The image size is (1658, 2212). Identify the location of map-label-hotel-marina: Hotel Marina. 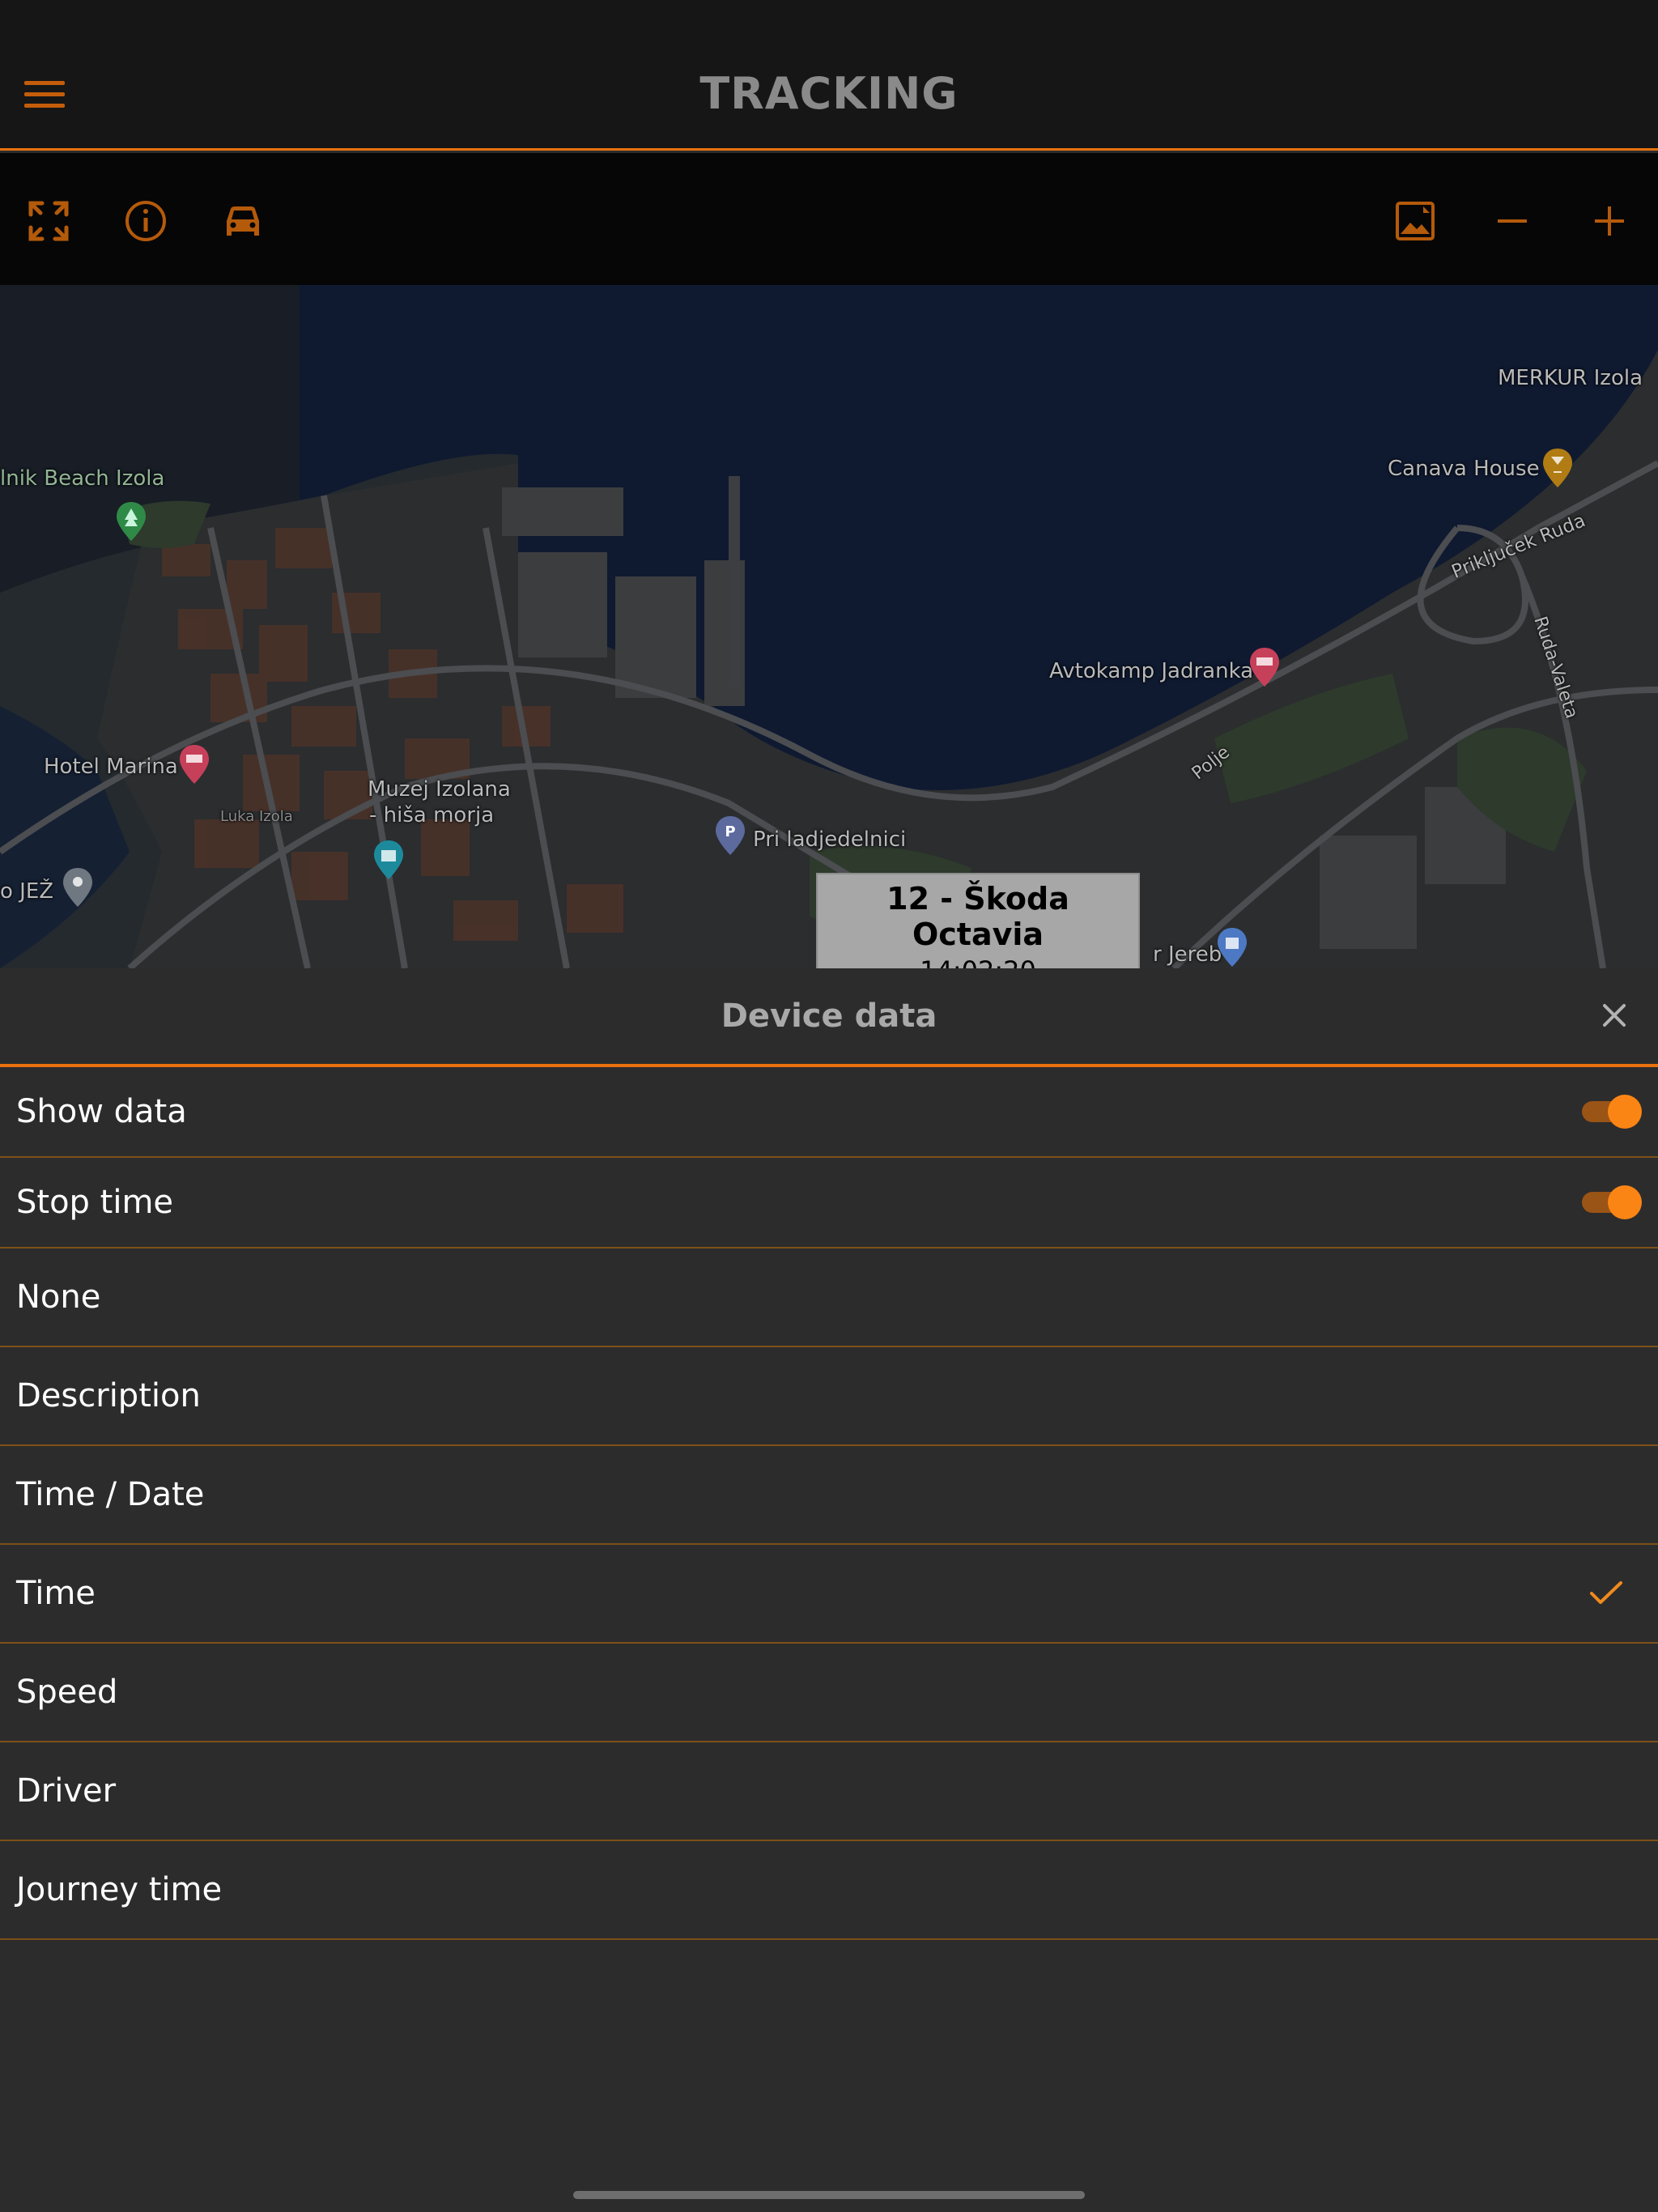
(111, 767).